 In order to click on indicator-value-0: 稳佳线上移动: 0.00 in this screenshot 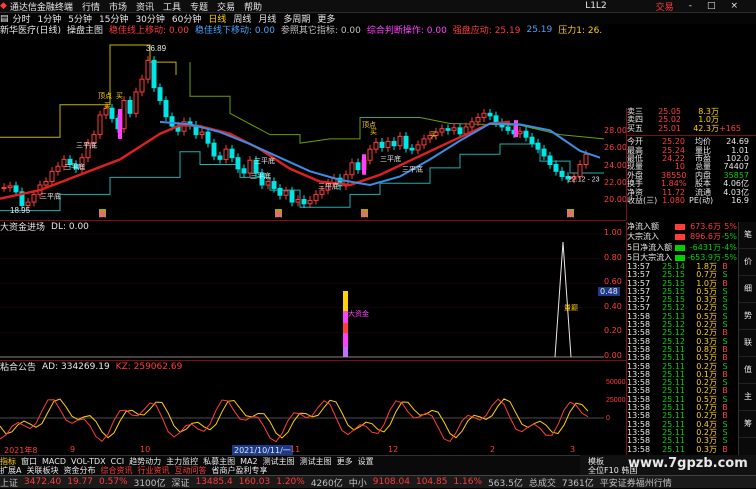, I will do `click(149, 30)`.